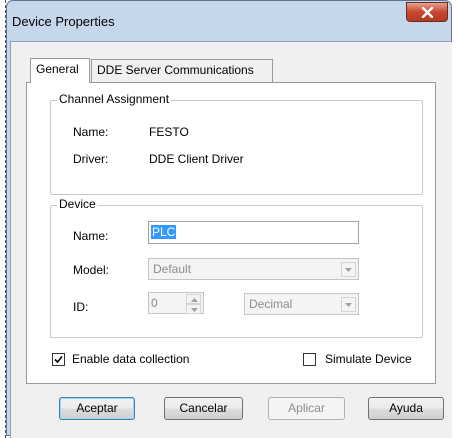 Image resolution: width=460 pixels, height=438 pixels. Describe the element at coordinates (97, 408) in the screenshot. I see `ok-button: Aceptar` at that location.